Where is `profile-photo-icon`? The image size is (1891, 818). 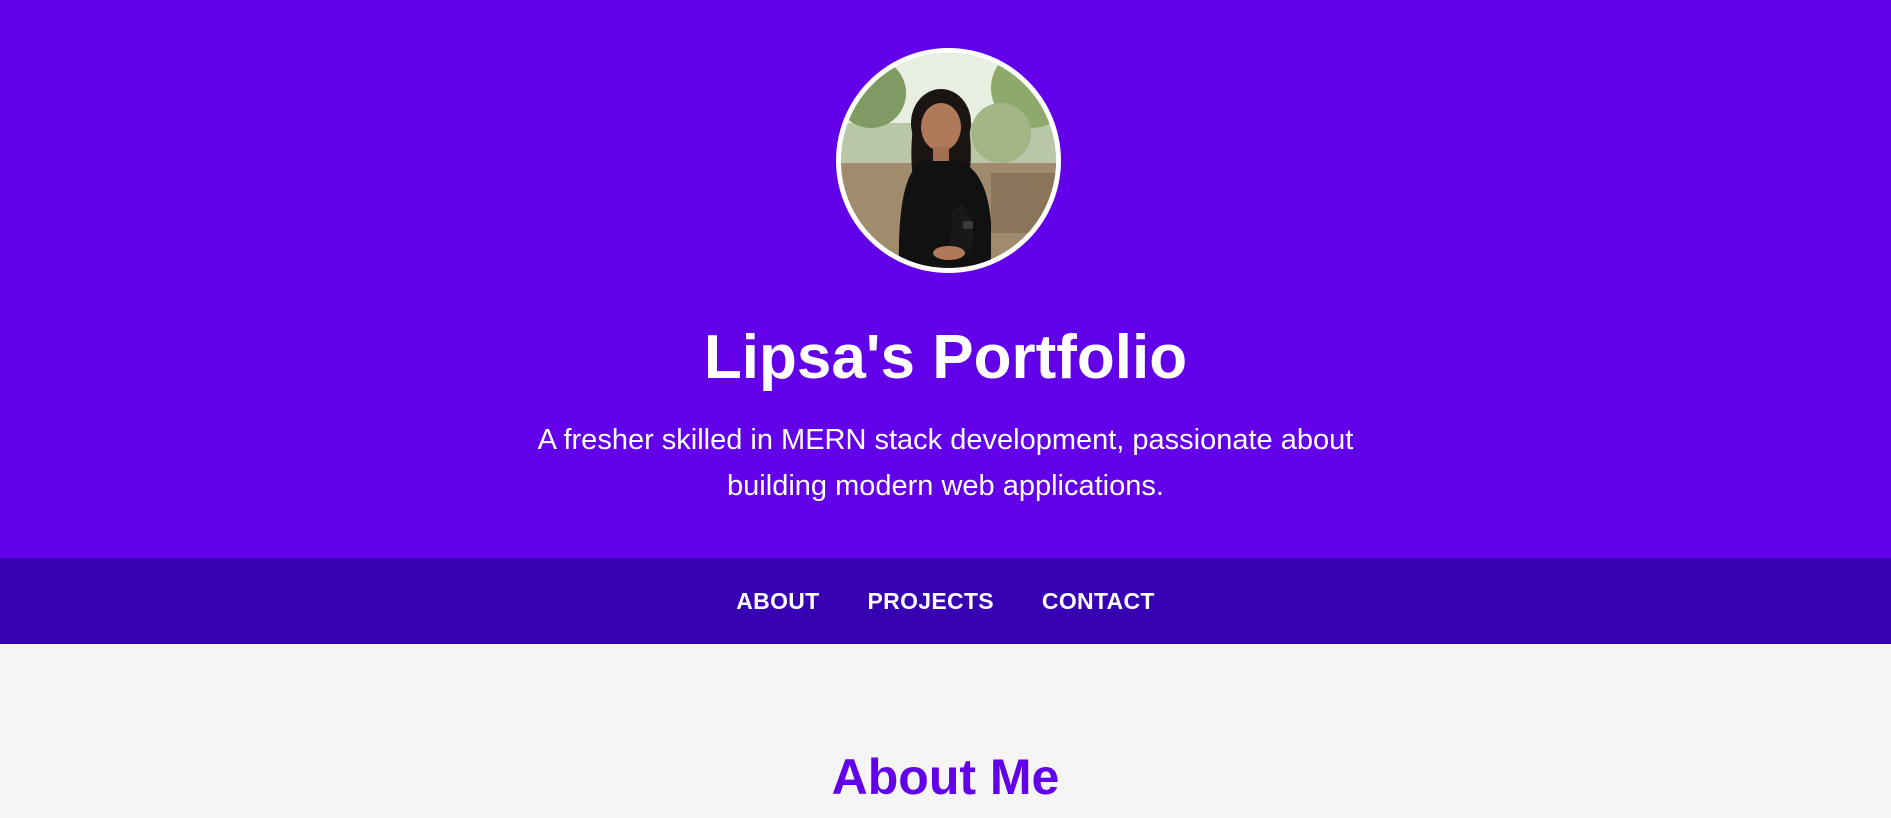
profile-photo-icon is located at coordinates (948, 160).